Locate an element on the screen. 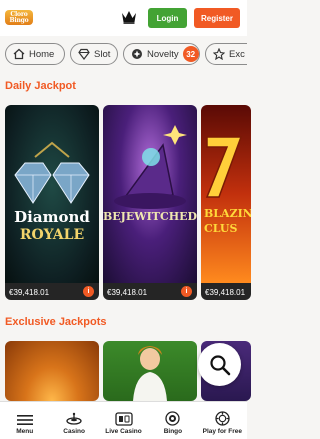 This screenshot has height=439, width=320. header: Cloro Bingo Login Register is located at coordinates (123, 18).